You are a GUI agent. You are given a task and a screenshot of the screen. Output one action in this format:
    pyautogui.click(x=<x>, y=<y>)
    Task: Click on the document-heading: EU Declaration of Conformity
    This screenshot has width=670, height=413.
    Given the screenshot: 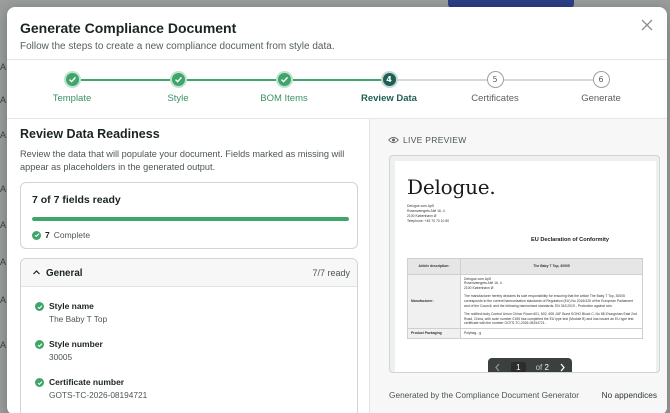 What is the action you would take?
    pyautogui.click(x=570, y=240)
    